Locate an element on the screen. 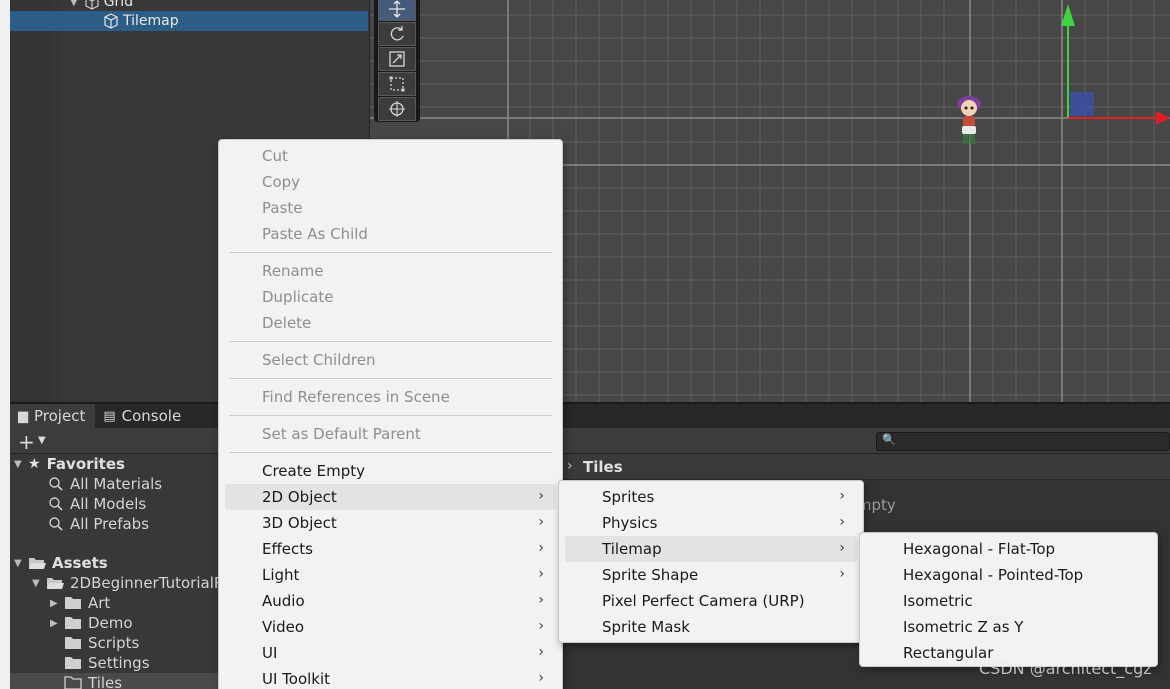 The width and height of the screenshot is (1170, 689). tree-item-assets: ▼ Assets is located at coordinates (61, 563).